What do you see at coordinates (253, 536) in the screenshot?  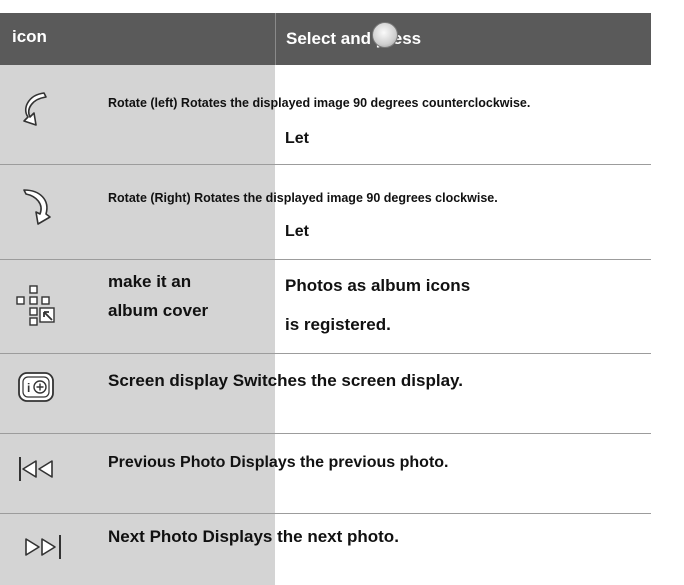 I see `row-text: Next Photo Displays the next photo.` at bounding box center [253, 536].